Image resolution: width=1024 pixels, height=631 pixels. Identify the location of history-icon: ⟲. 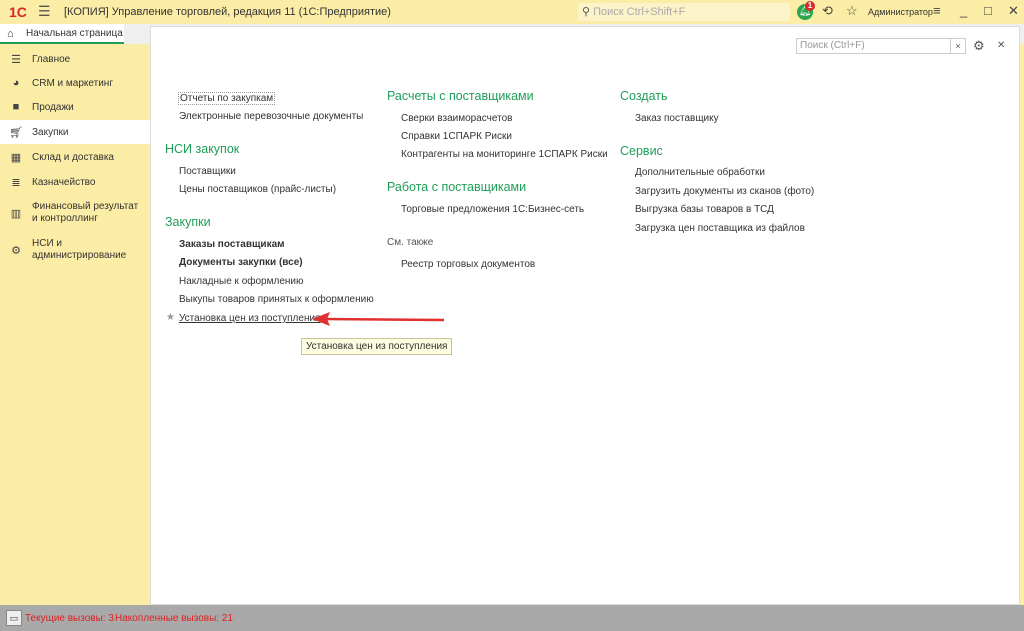
(827, 11).